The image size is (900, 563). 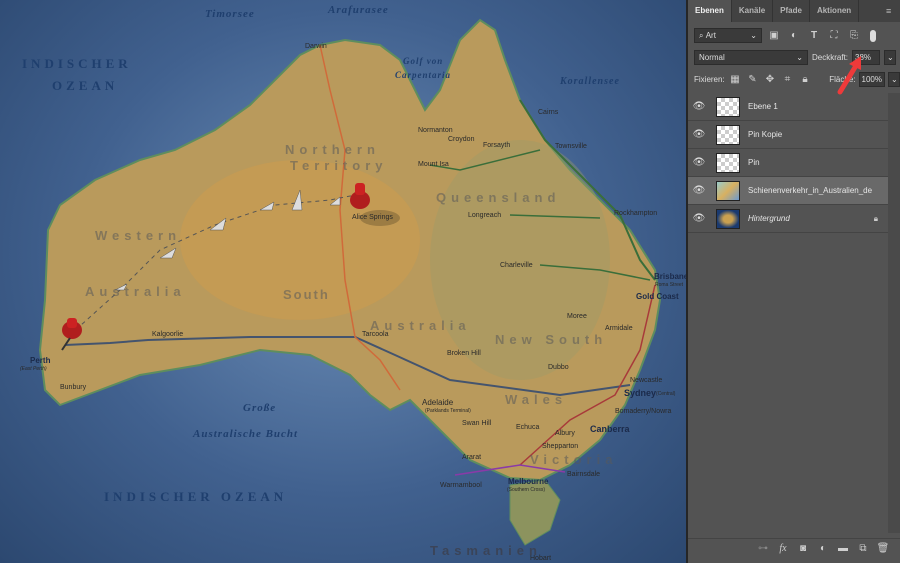 What do you see at coordinates (728, 35) in the screenshot?
I see `filter-kind-select: ⌕ Art ⌄` at bounding box center [728, 35].